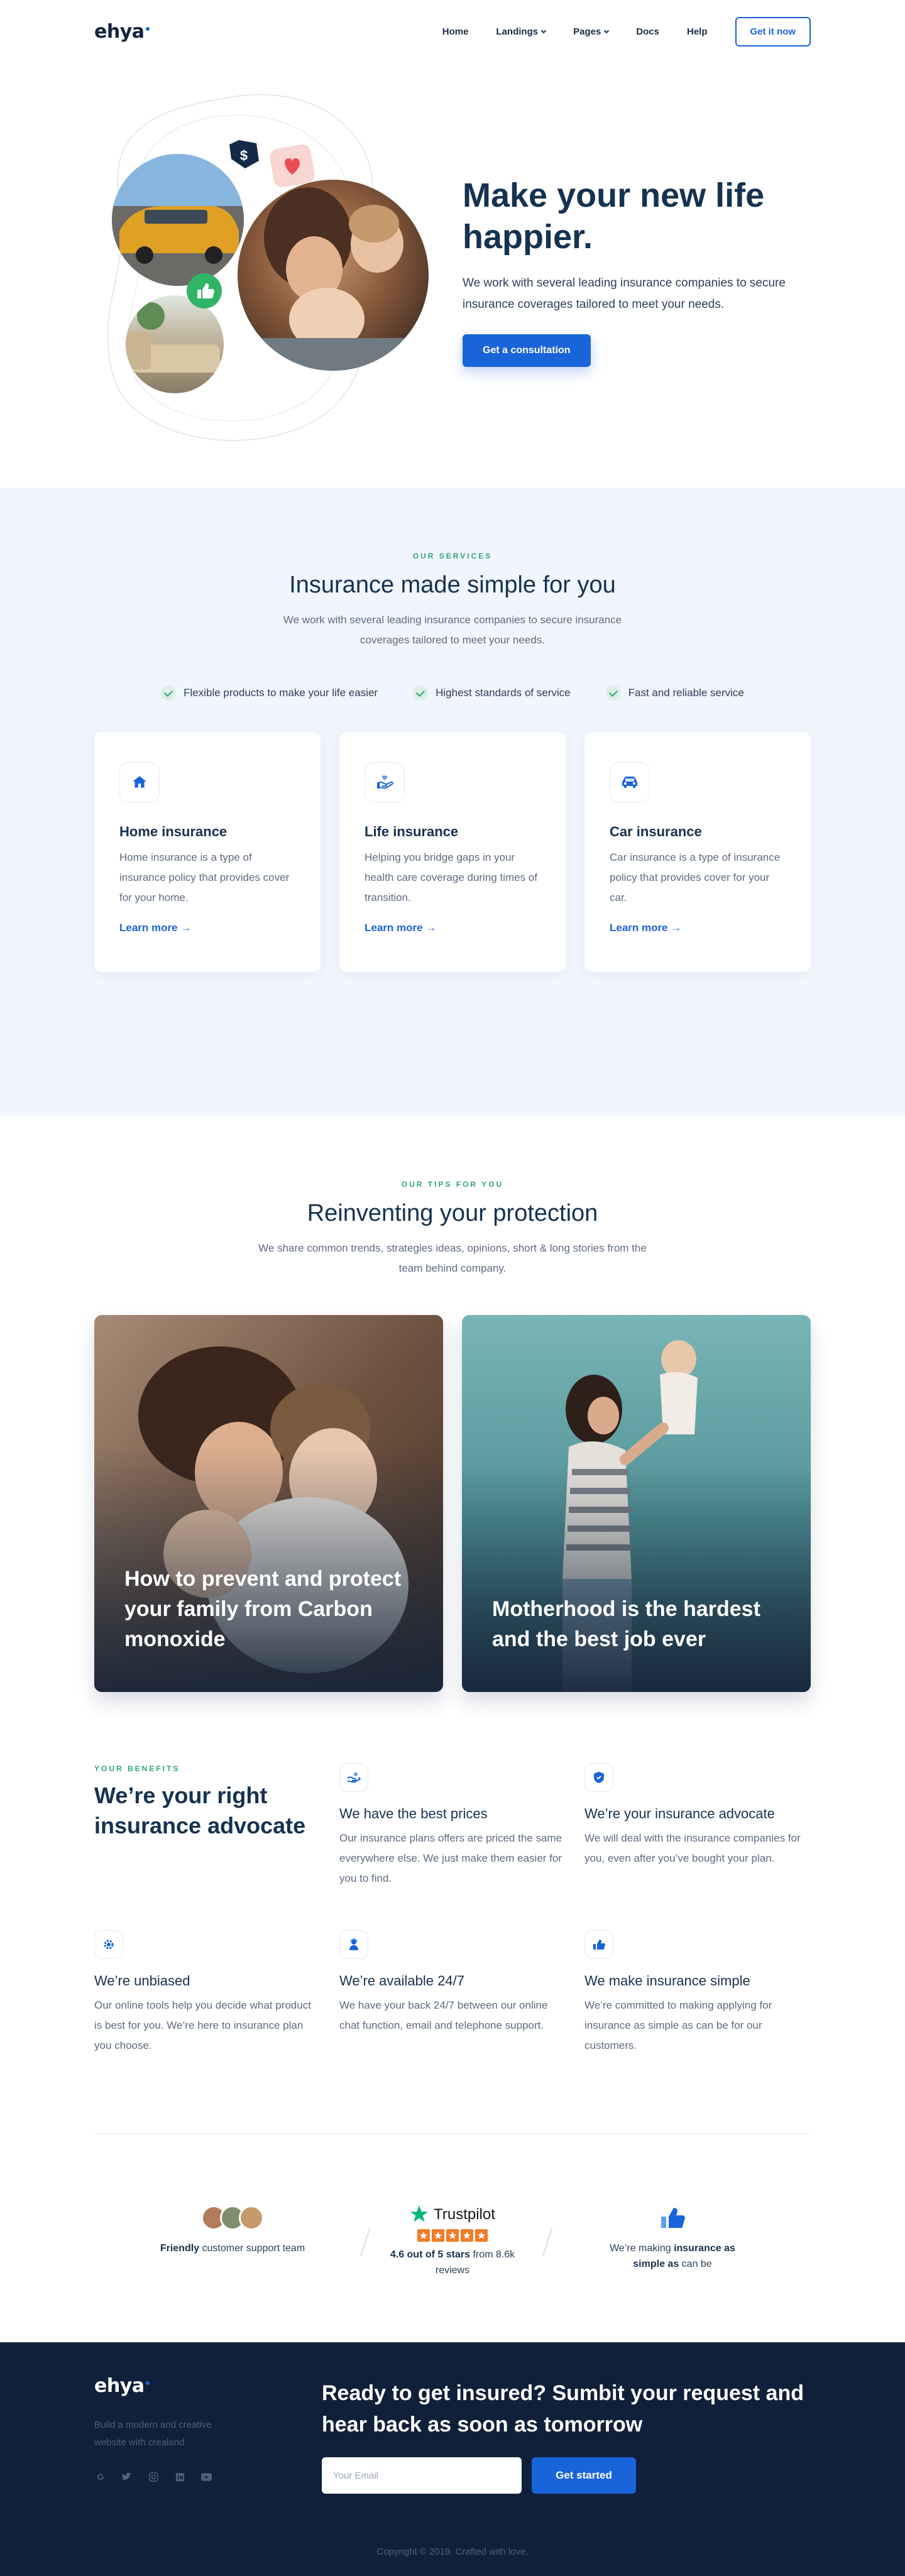 This screenshot has width=905, height=2576. I want to click on sofa-photo, so click(175, 344).